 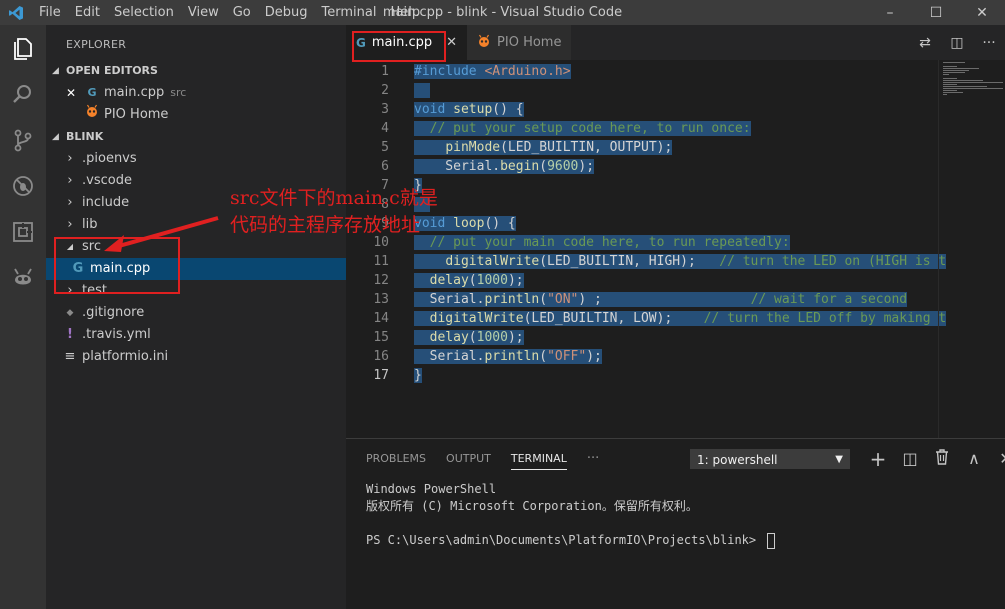 I want to click on line-number: 17, so click(x=381, y=375).